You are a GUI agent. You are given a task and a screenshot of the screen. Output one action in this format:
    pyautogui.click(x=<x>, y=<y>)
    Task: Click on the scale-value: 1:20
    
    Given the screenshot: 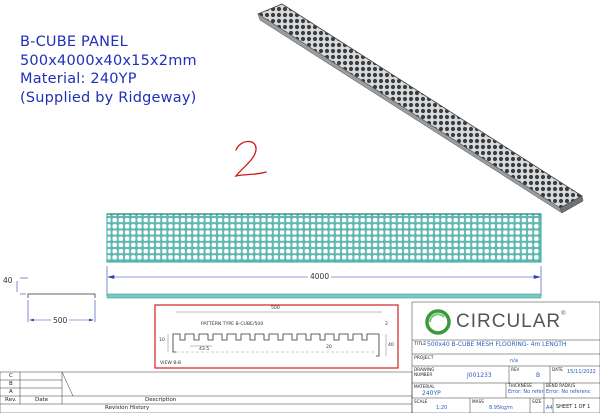 What is the action you would take?
    pyautogui.click(x=442, y=408)
    